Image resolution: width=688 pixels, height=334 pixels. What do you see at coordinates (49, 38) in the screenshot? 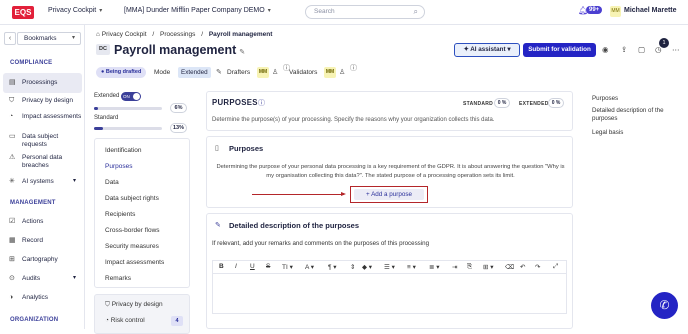
I see `bookmarks-dropdown: Bookmarks ▾` at bounding box center [49, 38].